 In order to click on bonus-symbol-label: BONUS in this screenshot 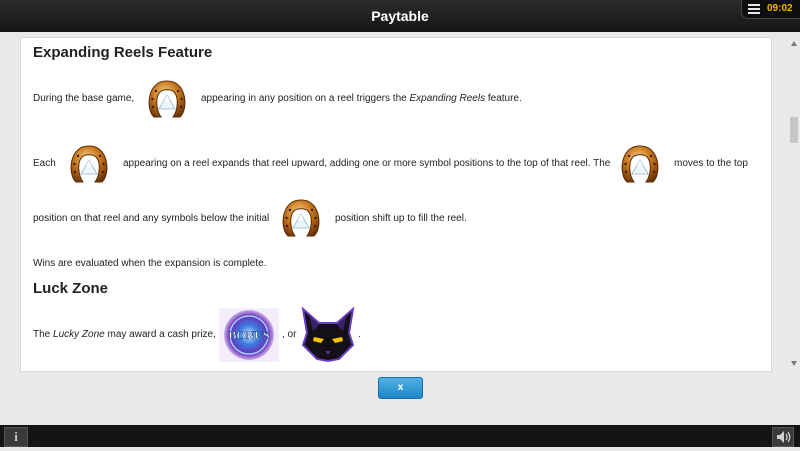, I will do `click(249, 335)`.